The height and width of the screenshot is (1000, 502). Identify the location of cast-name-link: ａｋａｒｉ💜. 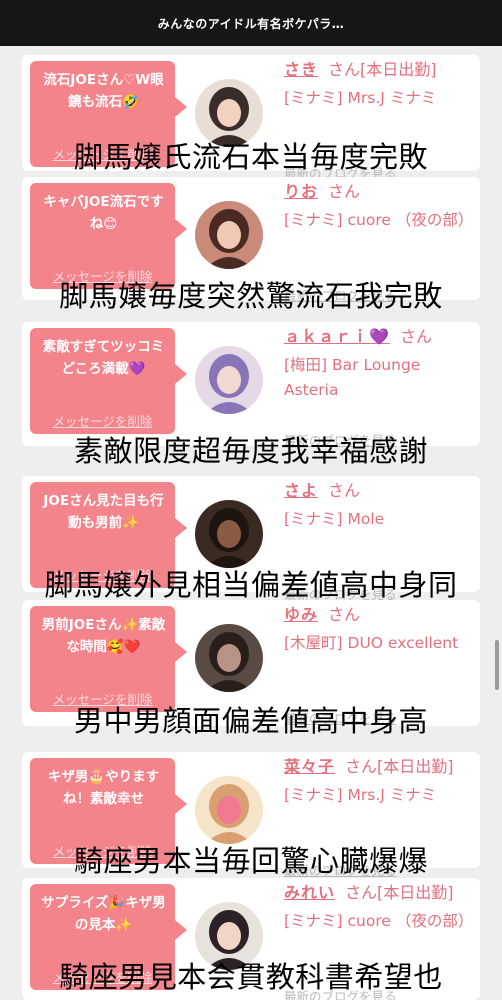
(337, 336).